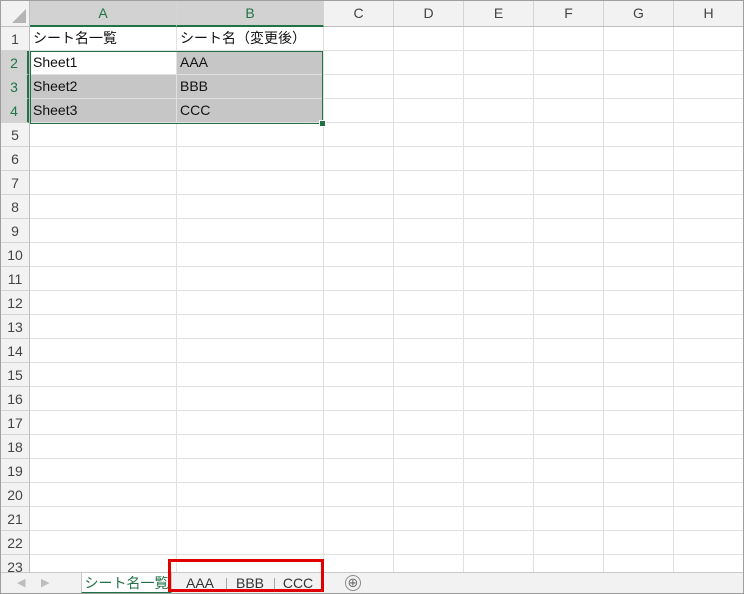  What do you see at coordinates (103, 543) in the screenshot?
I see `cell-a22` at bounding box center [103, 543].